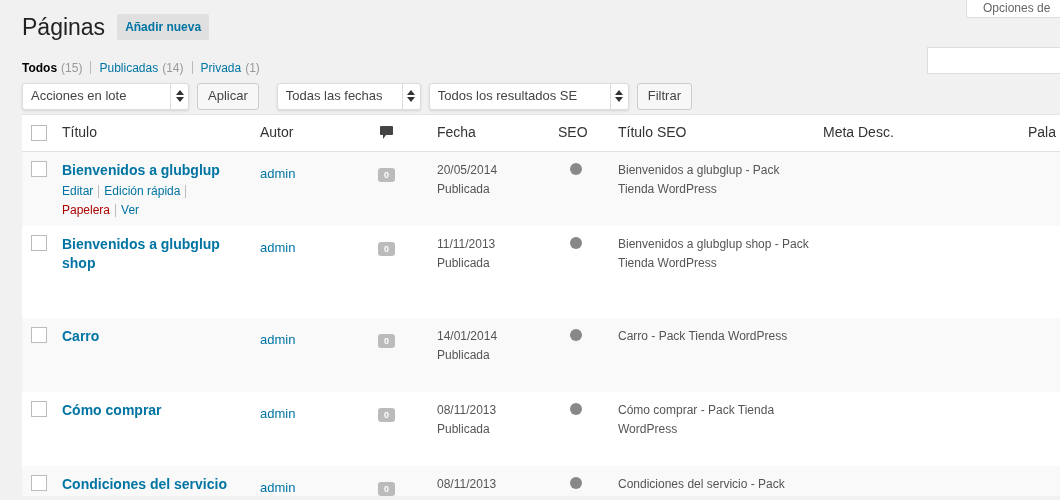 The height and width of the screenshot is (500, 1060). I want to click on row-action-link: Ver, so click(130, 210).